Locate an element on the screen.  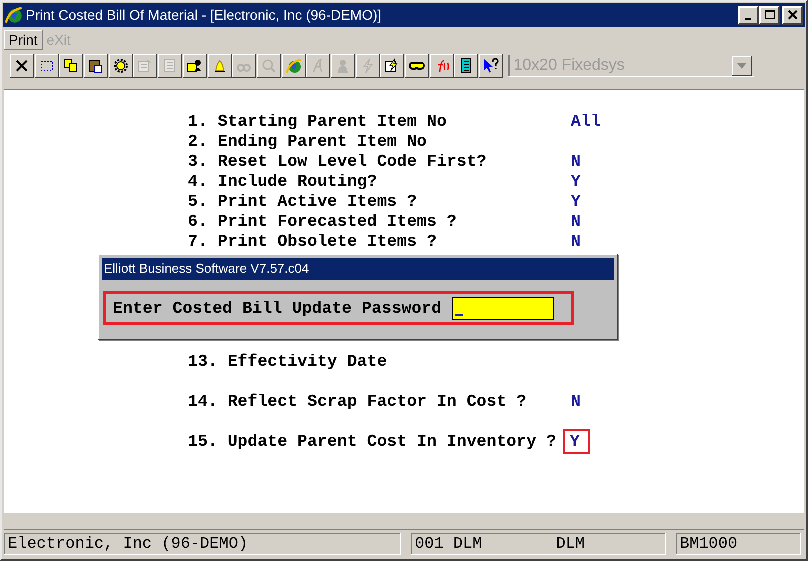
dotted-rectangle-icon is located at coordinates (46, 66).